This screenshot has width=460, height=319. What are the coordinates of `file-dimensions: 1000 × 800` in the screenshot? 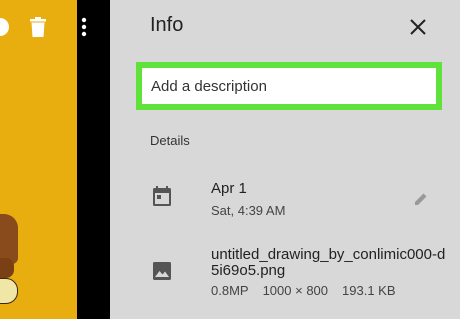 It's located at (295, 290).